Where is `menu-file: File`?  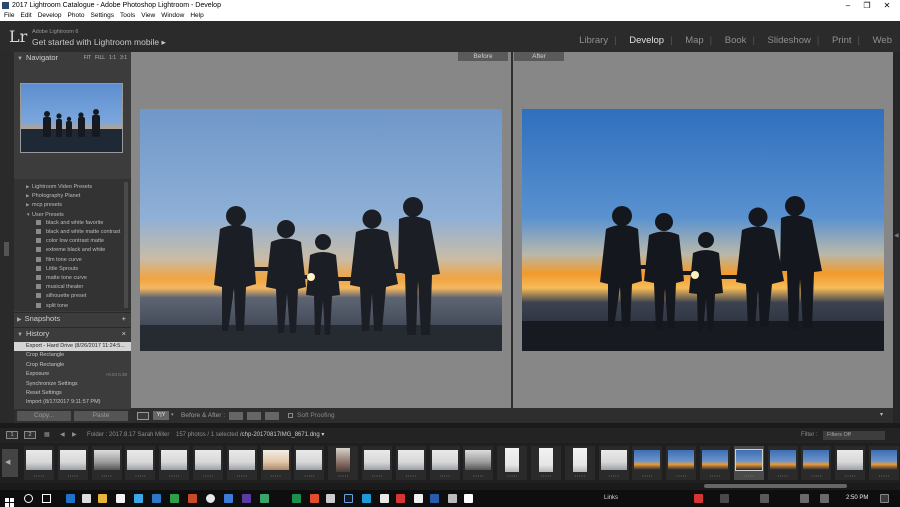
menu-file: File is located at coordinates (9, 16).